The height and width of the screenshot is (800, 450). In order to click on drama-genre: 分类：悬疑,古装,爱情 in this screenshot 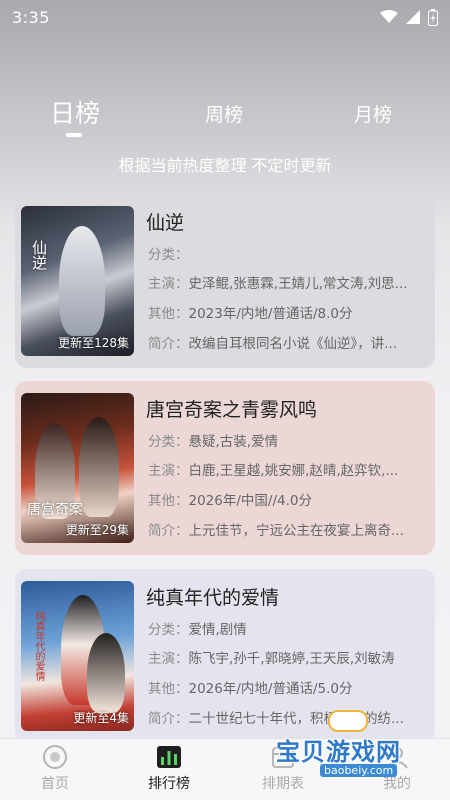, I will do `click(287, 440)`.